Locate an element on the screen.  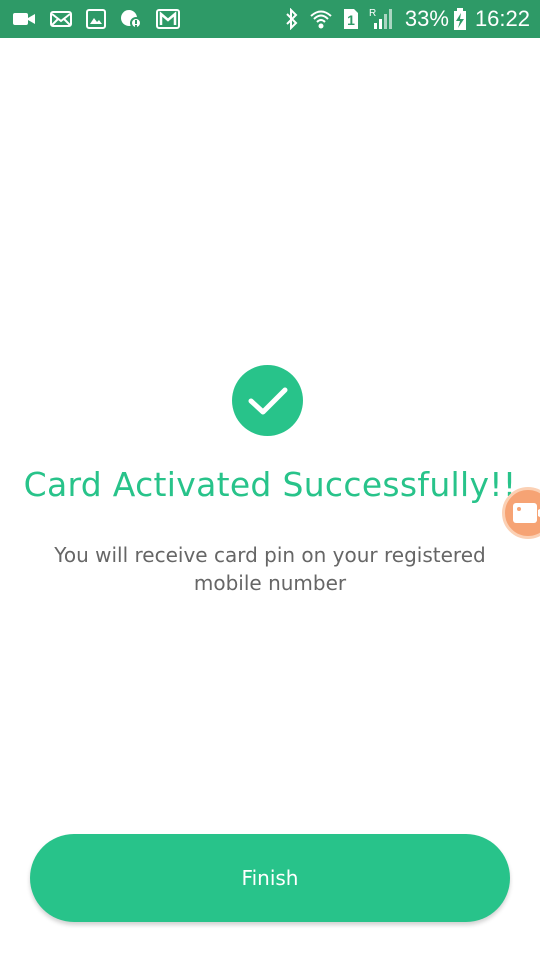
success-title: Card Activated Successfully!! is located at coordinates (270, 484).